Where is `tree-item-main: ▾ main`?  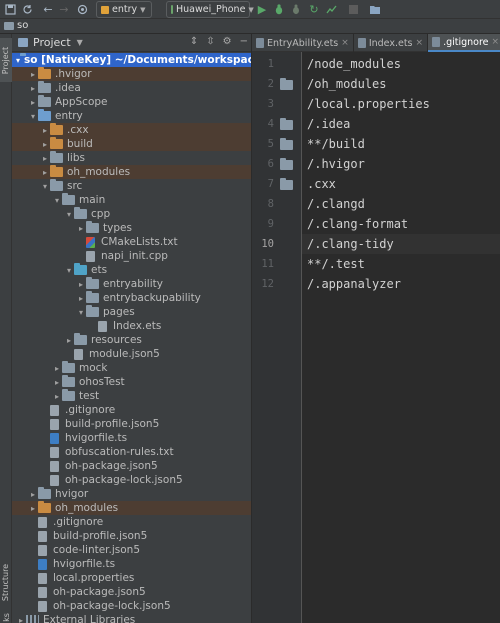
tree-item-main: ▾ main is located at coordinates (131, 200).